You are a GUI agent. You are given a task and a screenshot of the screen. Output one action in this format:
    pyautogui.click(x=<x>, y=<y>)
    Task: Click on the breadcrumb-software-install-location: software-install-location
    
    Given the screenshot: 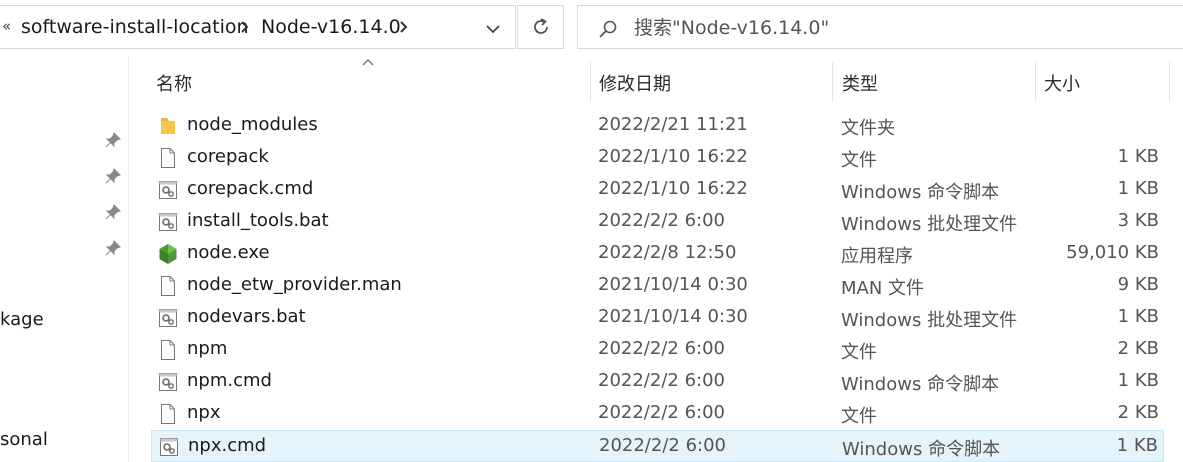 What is the action you would take?
    pyautogui.click(x=135, y=27)
    